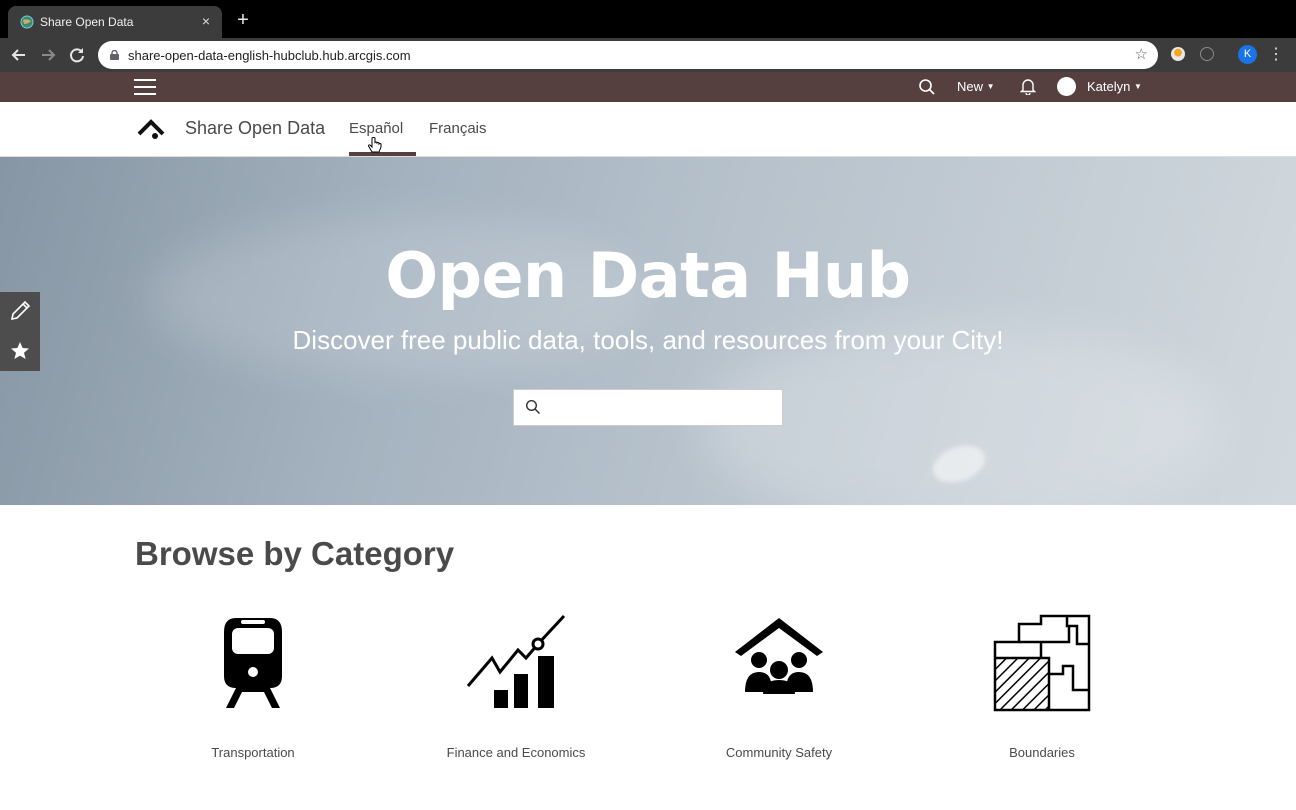 The height and width of the screenshot is (810, 1296). What do you see at coordinates (376, 128) in the screenshot?
I see `lang-link-espanol: Español` at bounding box center [376, 128].